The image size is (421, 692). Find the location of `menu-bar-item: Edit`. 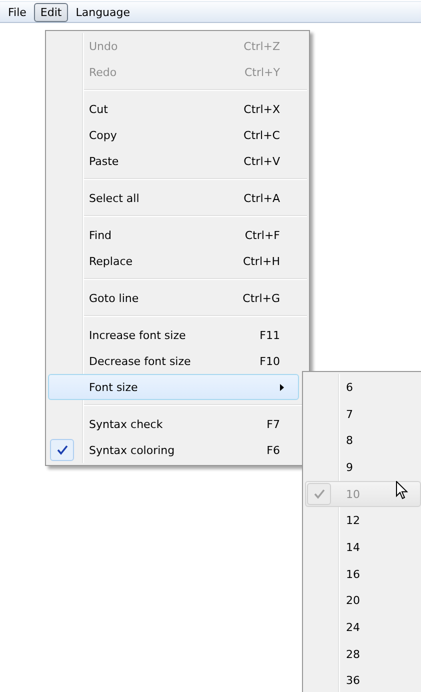

menu-bar-item: Edit is located at coordinates (51, 12).